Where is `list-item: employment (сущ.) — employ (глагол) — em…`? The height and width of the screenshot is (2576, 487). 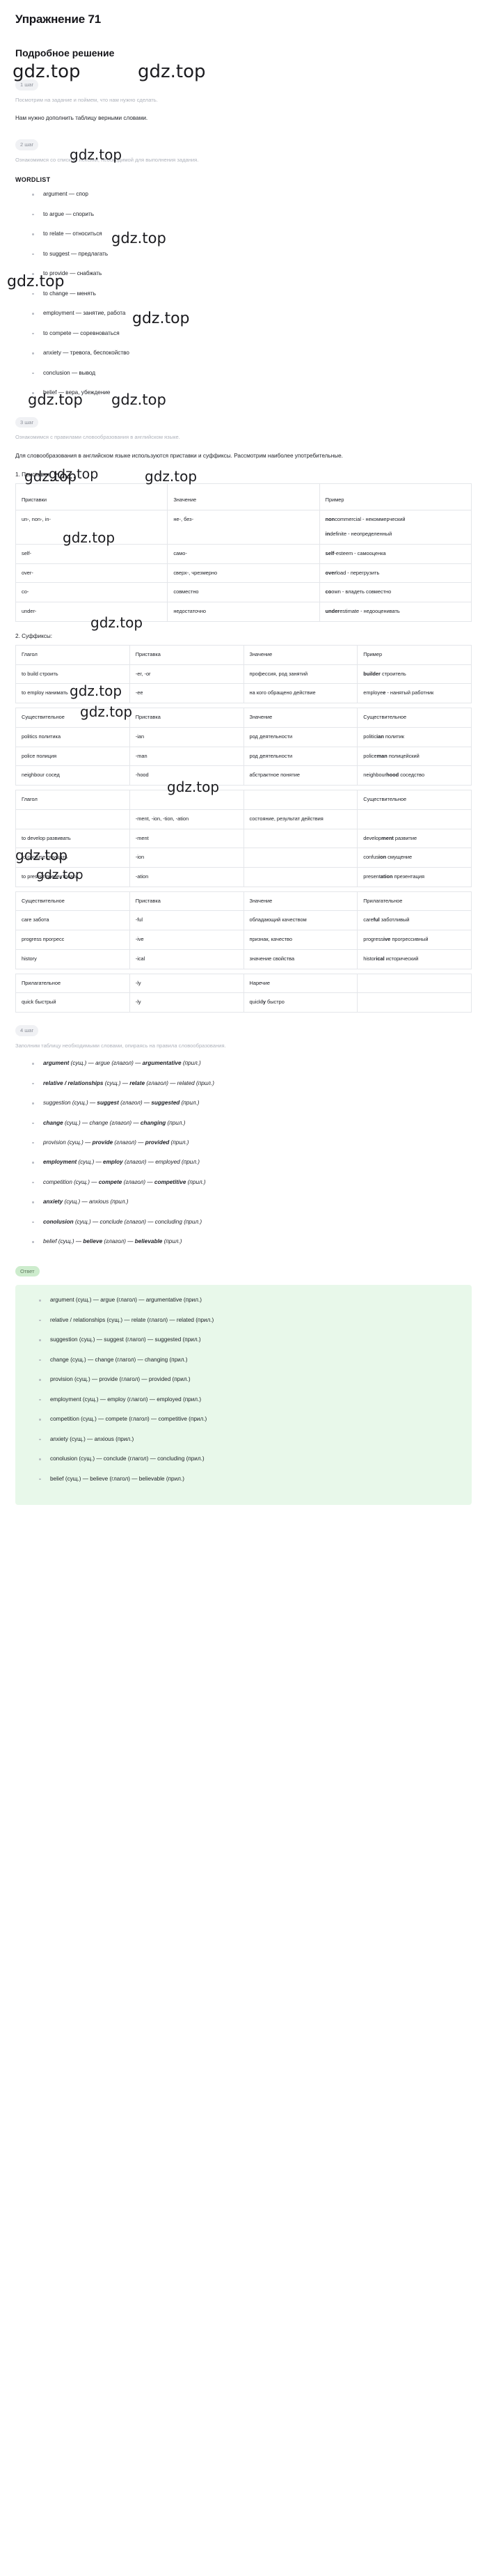 list-item: employment (сущ.) — employ (глагол) — em… is located at coordinates (252, 1162).